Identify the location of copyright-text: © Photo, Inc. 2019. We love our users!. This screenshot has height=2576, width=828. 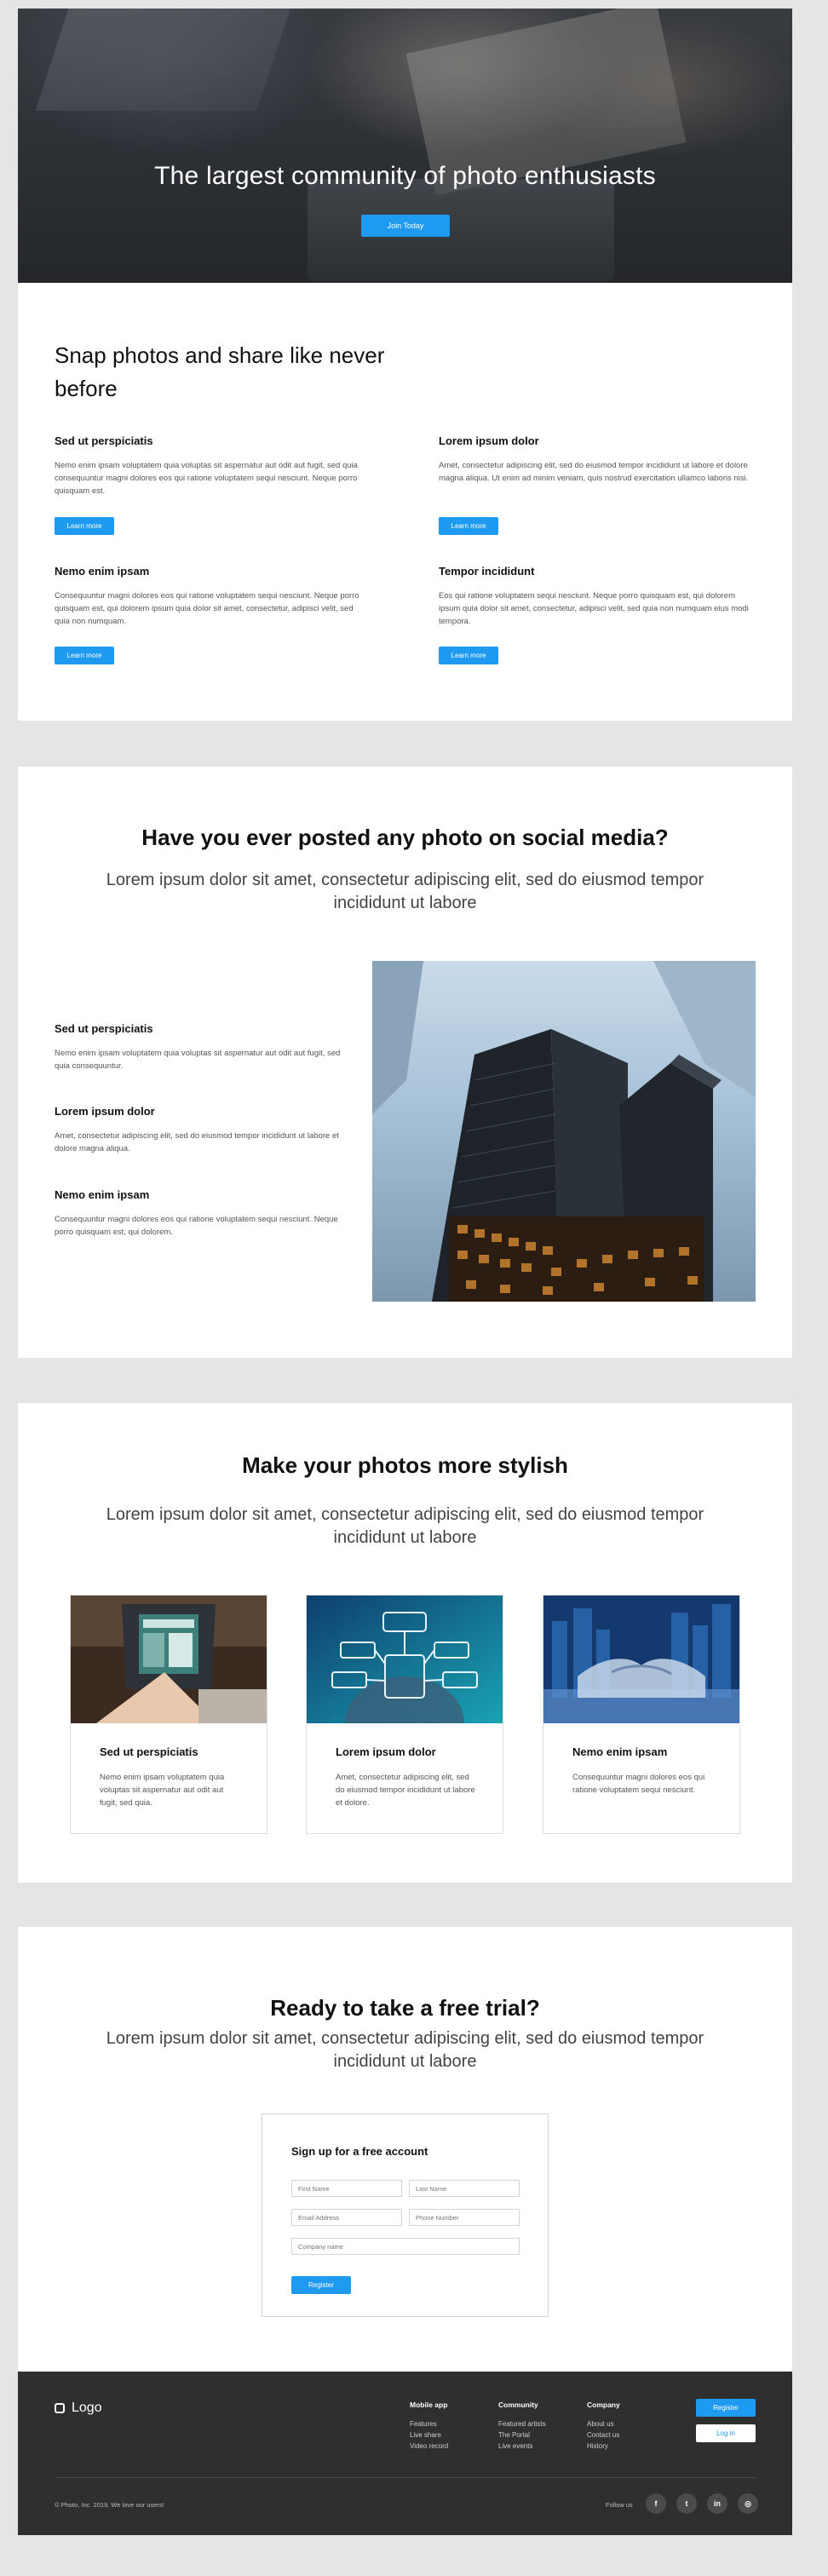
(109, 2505).